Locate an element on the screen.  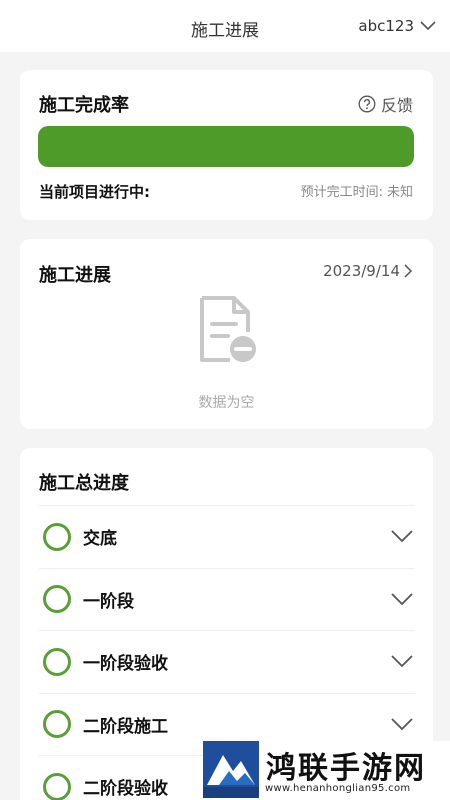
watermark-logo-icon is located at coordinates (231, 769).